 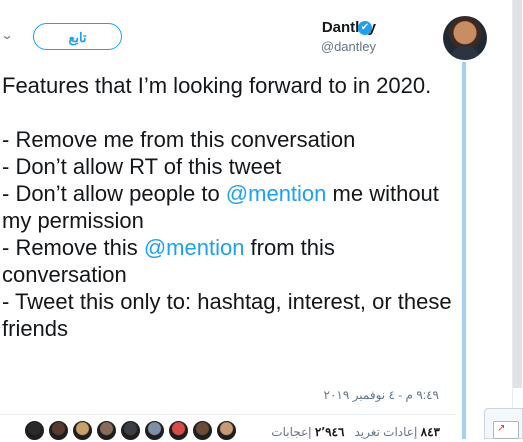 What do you see at coordinates (291, 432) in the screenshot?
I see `likes-label: إعجابات` at bounding box center [291, 432].